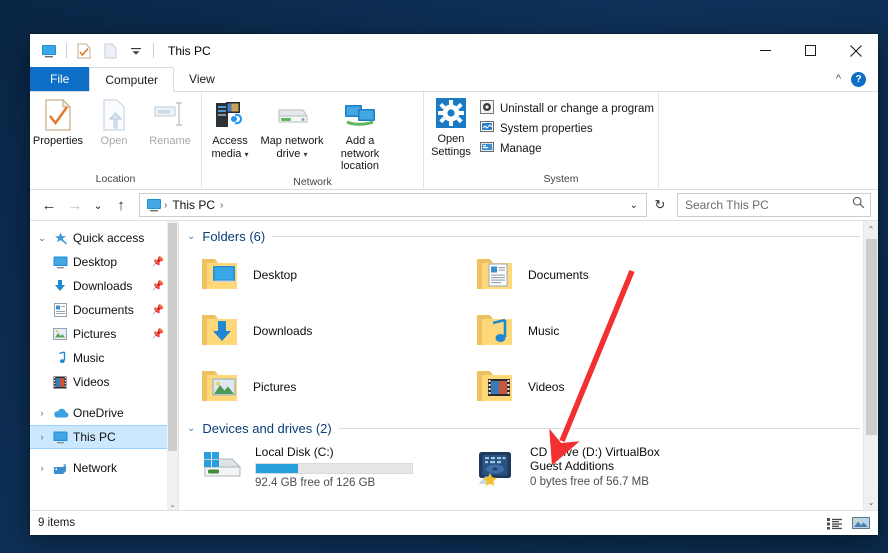 The width and height of the screenshot is (888, 553). What do you see at coordinates (871, 229) in the screenshot?
I see `scroll-up-icon: ⌃` at bounding box center [871, 229].